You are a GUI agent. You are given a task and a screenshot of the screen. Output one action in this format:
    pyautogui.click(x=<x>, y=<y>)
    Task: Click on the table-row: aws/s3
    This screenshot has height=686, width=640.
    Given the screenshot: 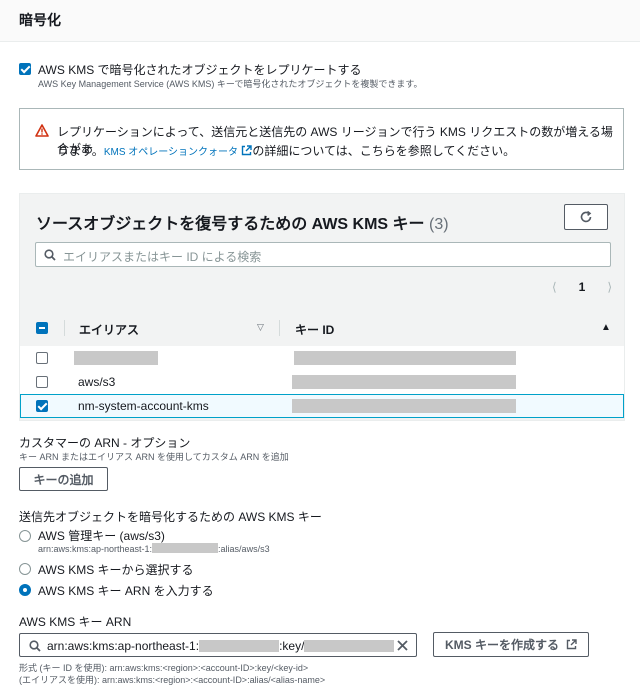 What is the action you would take?
    pyautogui.click(x=322, y=382)
    